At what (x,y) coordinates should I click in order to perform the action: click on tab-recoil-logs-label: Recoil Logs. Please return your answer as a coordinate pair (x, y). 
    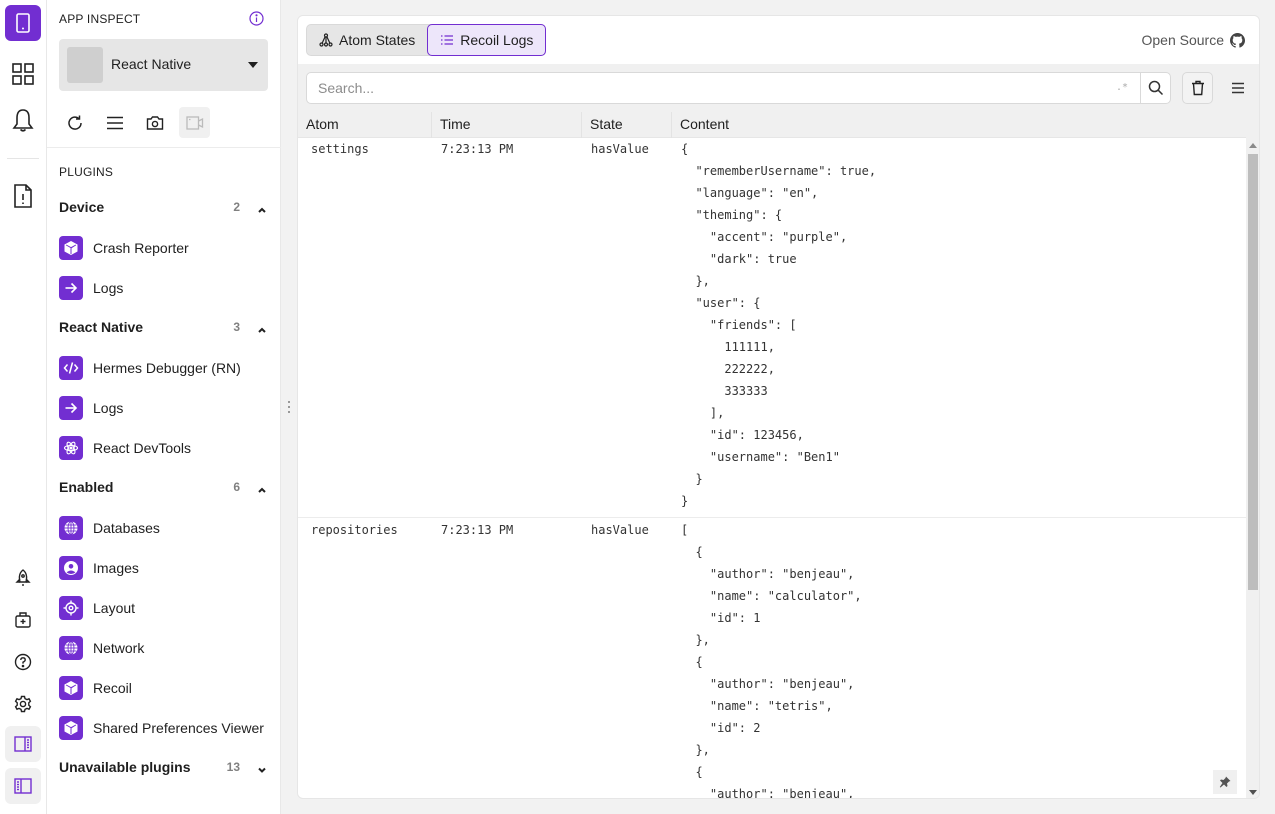
    Looking at the image, I should click on (497, 40).